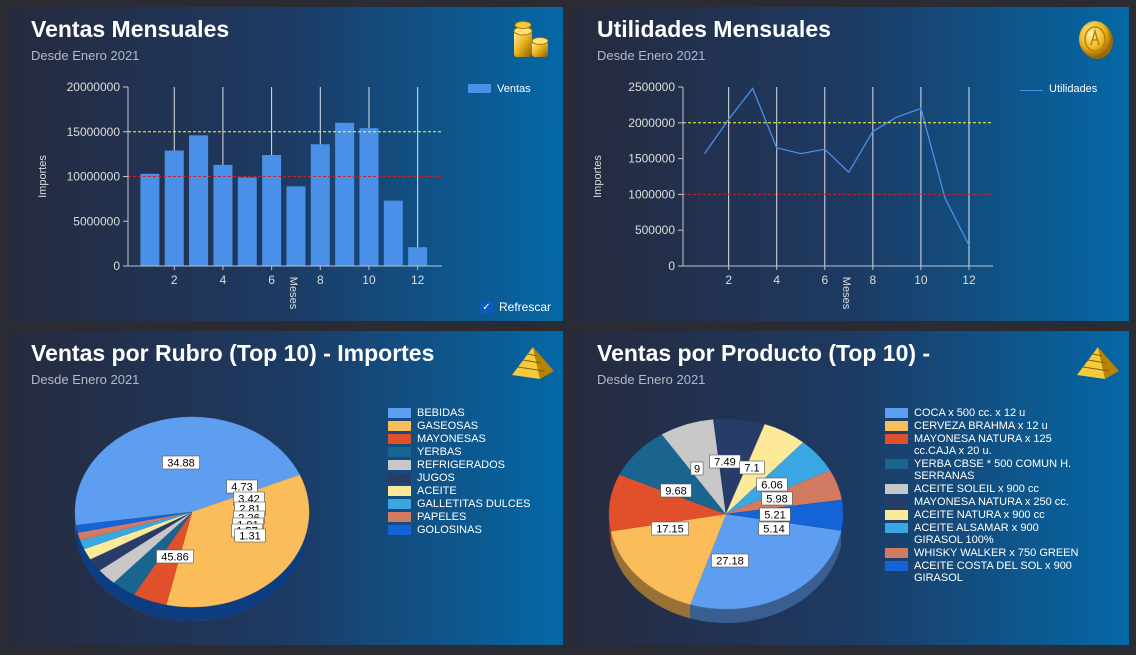 This screenshot has height=655, width=1136. I want to click on y-tick-label: 1500000, so click(651, 159).